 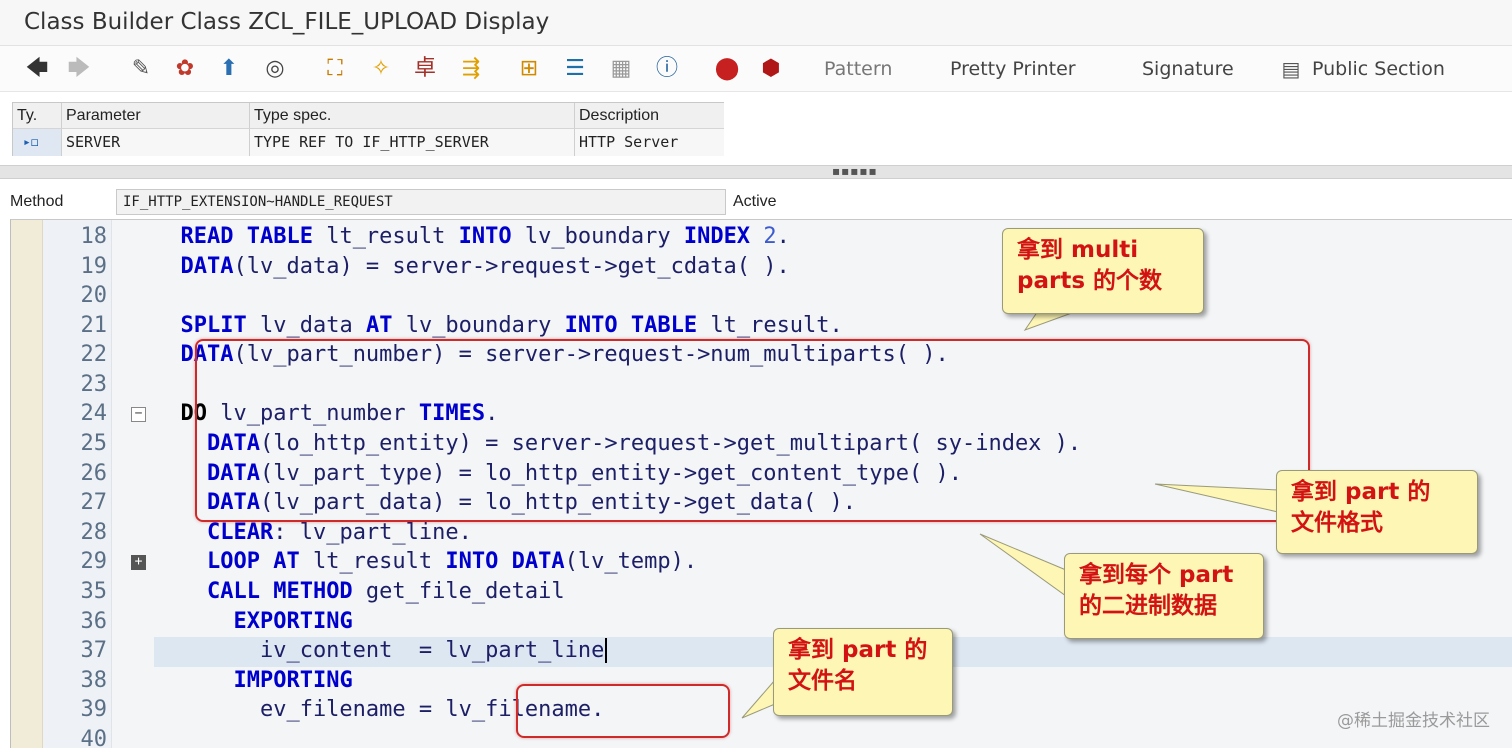 I want to click on callout-text: 拿到 multi, so click(x=1078, y=250).